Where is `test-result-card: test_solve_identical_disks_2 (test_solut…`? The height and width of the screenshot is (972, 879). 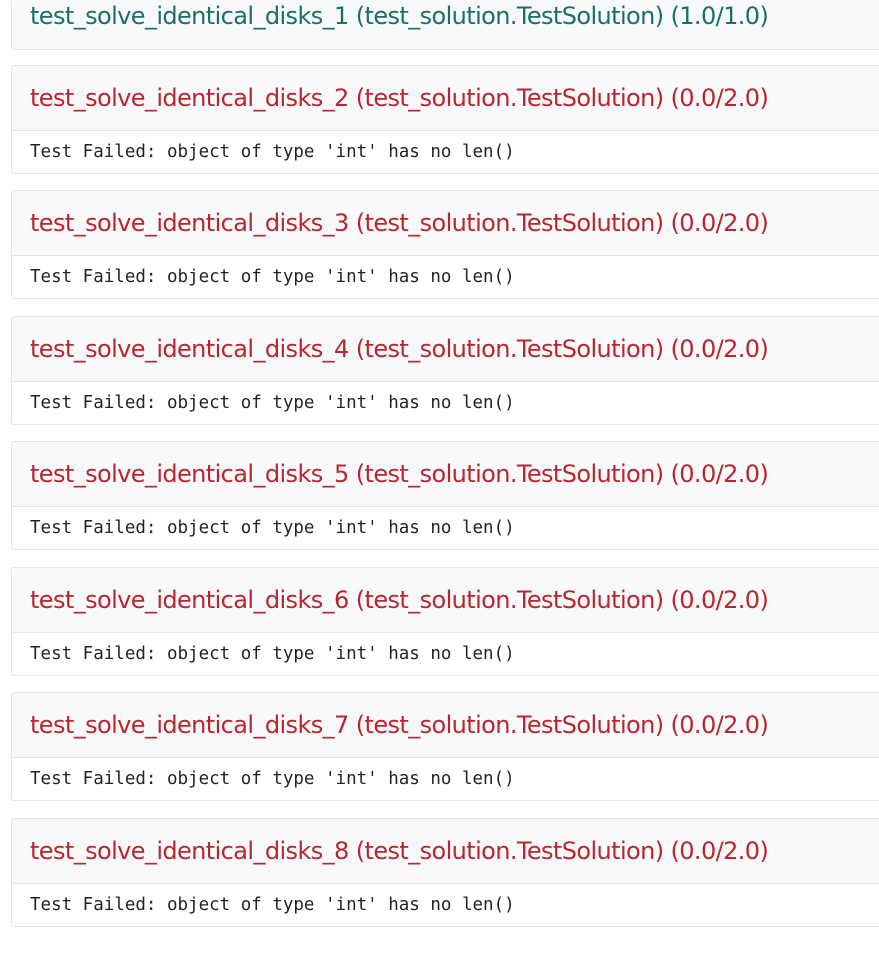
test-result-card: test_solve_identical_disks_2 (test_solut… is located at coordinates (445, 119).